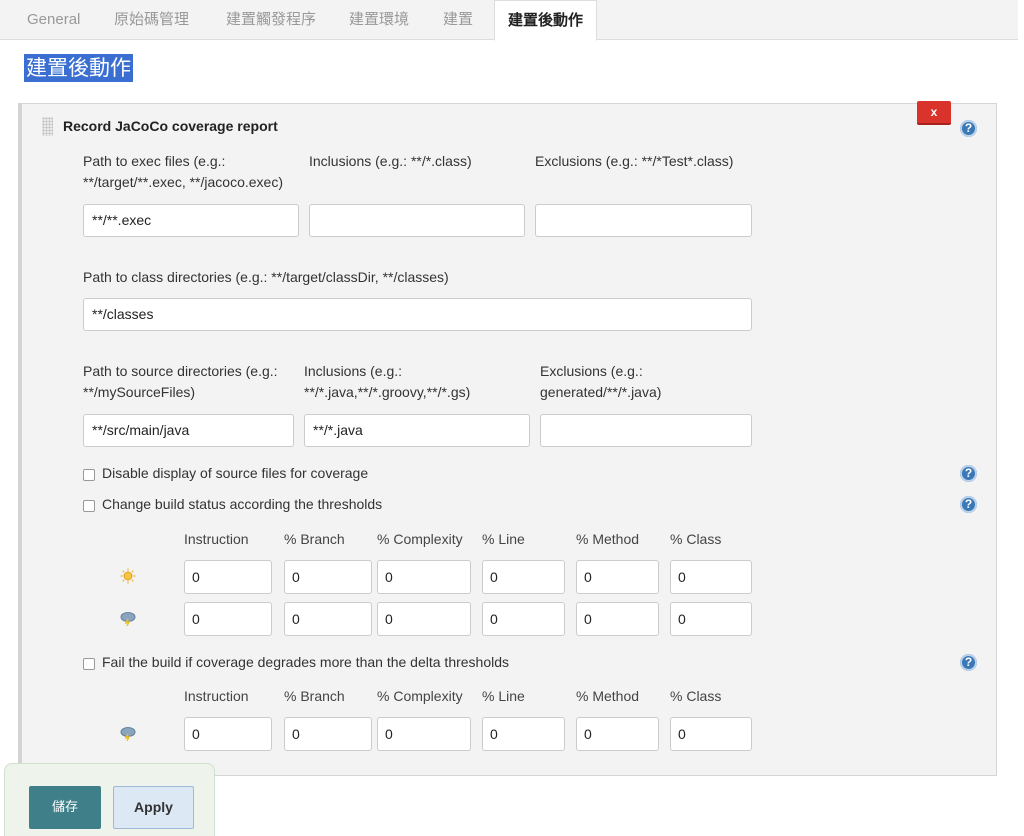  What do you see at coordinates (711, 577) in the screenshot?
I see `sunny-class-input: 0` at bounding box center [711, 577].